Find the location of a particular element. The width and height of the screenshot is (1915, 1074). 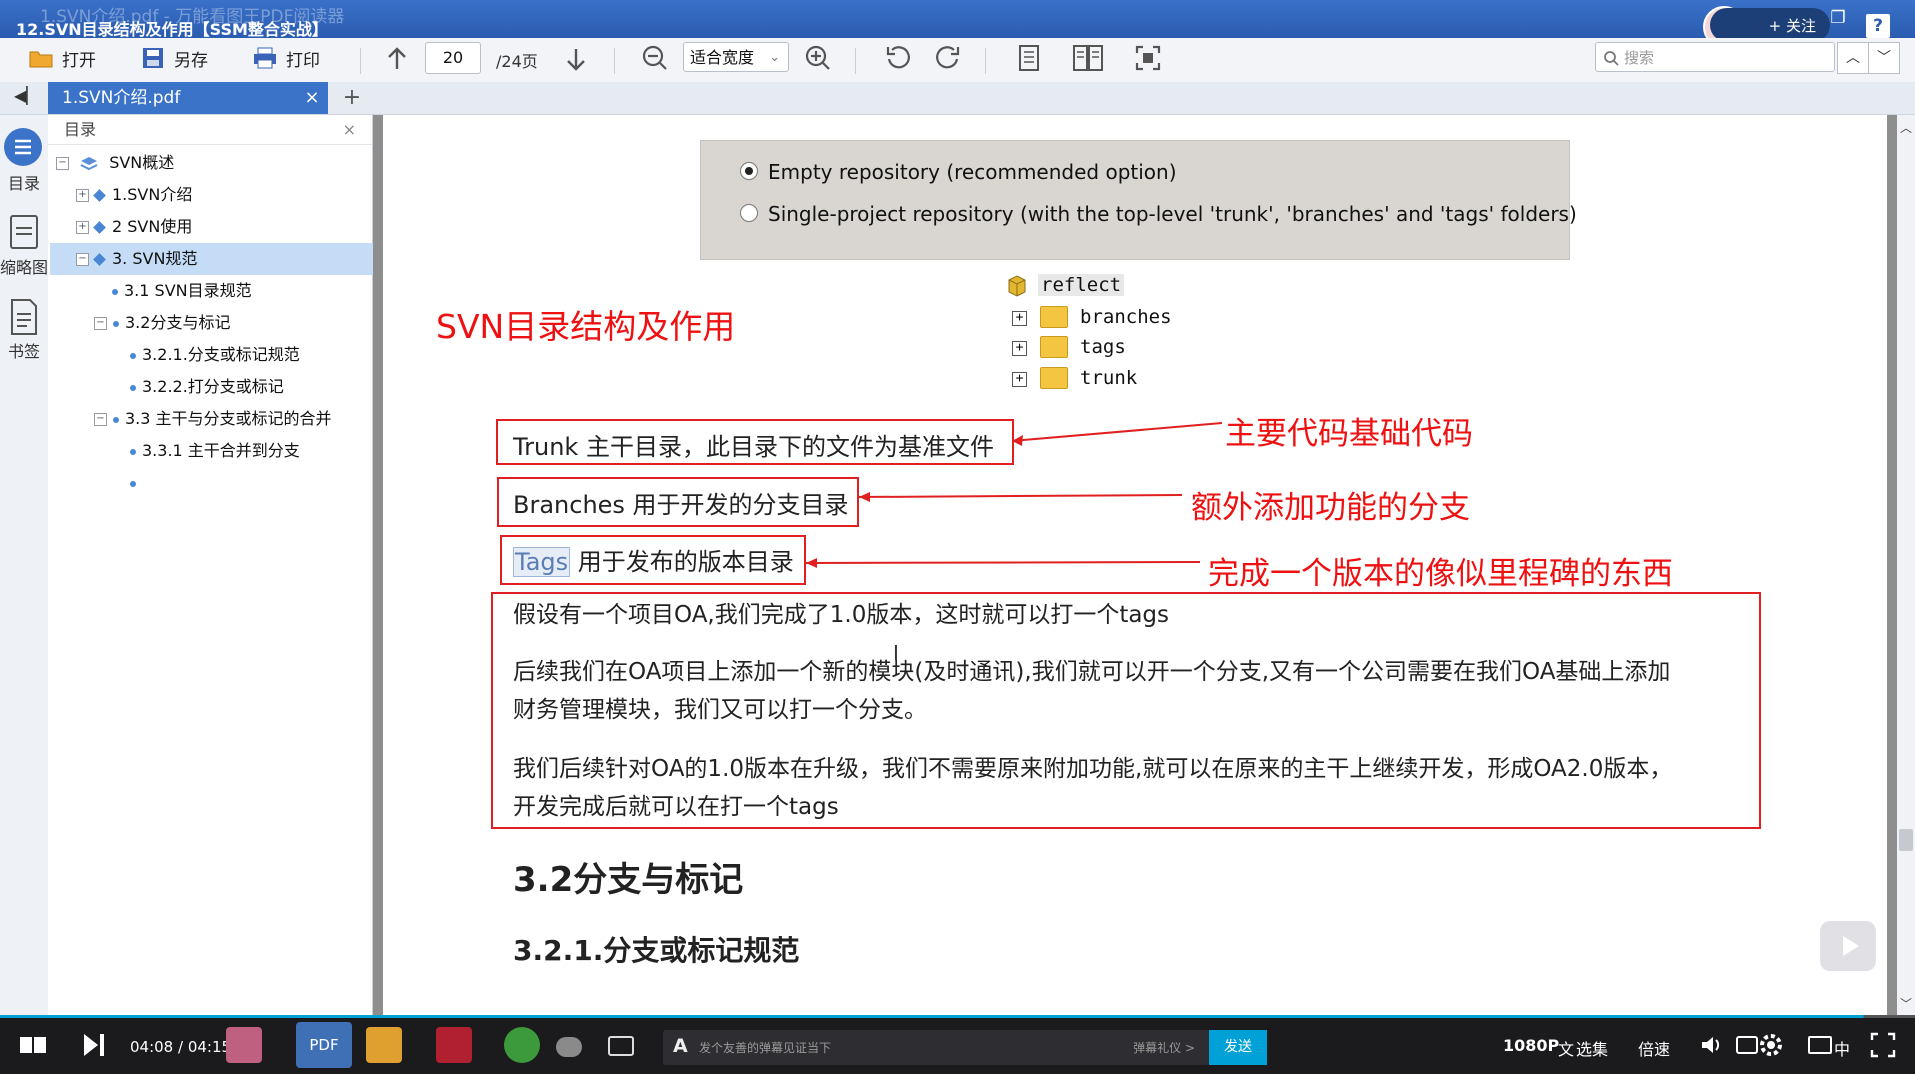

danmu-input: A 发个友善的弹幕见证当下 弹幕礼仪 > is located at coordinates (936, 1047).